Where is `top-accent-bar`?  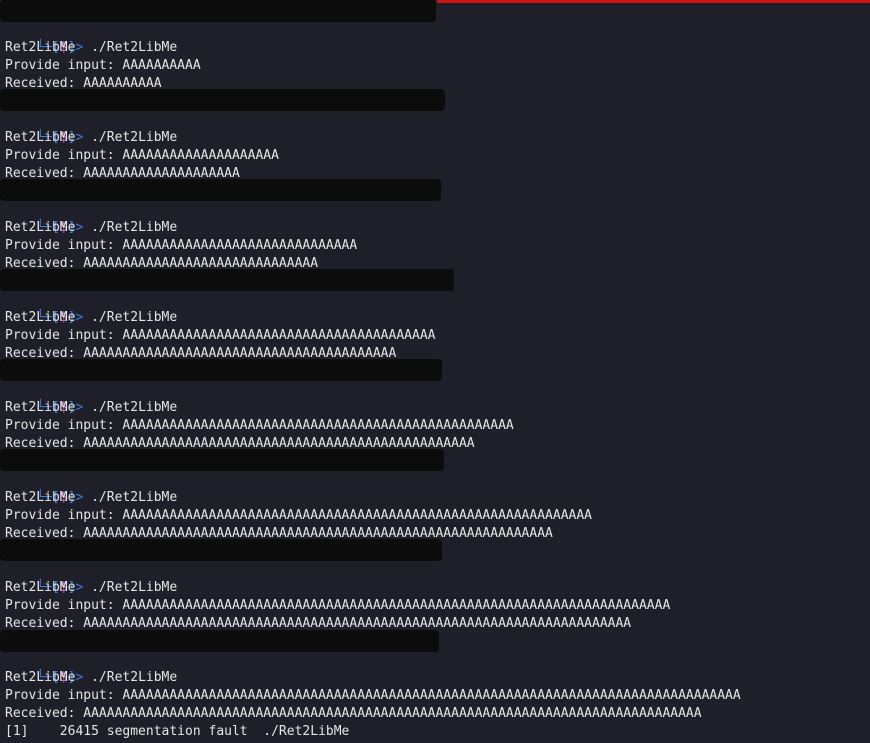
top-accent-bar is located at coordinates (653, 1).